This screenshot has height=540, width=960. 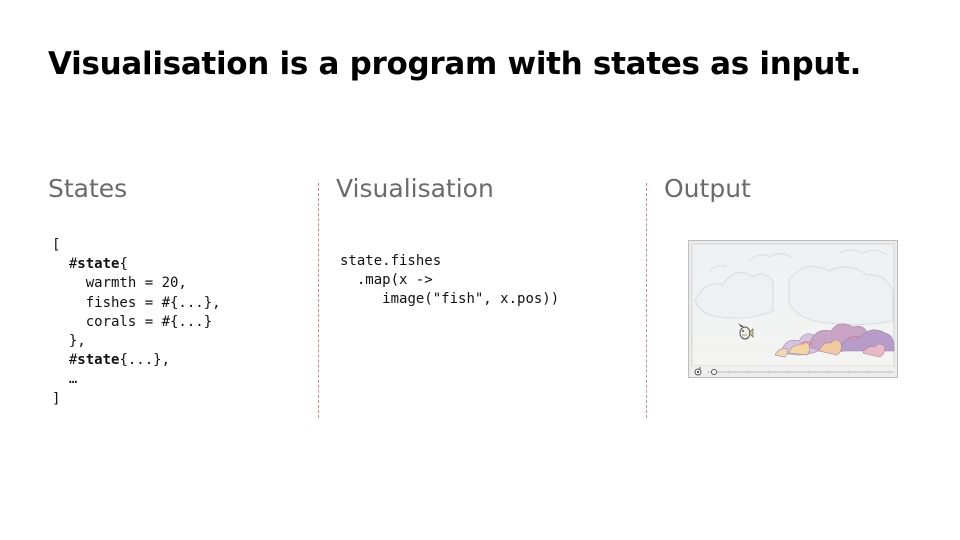 I want to click on visualisation-code-line-1: state.fishes, so click(x=391, y=261).